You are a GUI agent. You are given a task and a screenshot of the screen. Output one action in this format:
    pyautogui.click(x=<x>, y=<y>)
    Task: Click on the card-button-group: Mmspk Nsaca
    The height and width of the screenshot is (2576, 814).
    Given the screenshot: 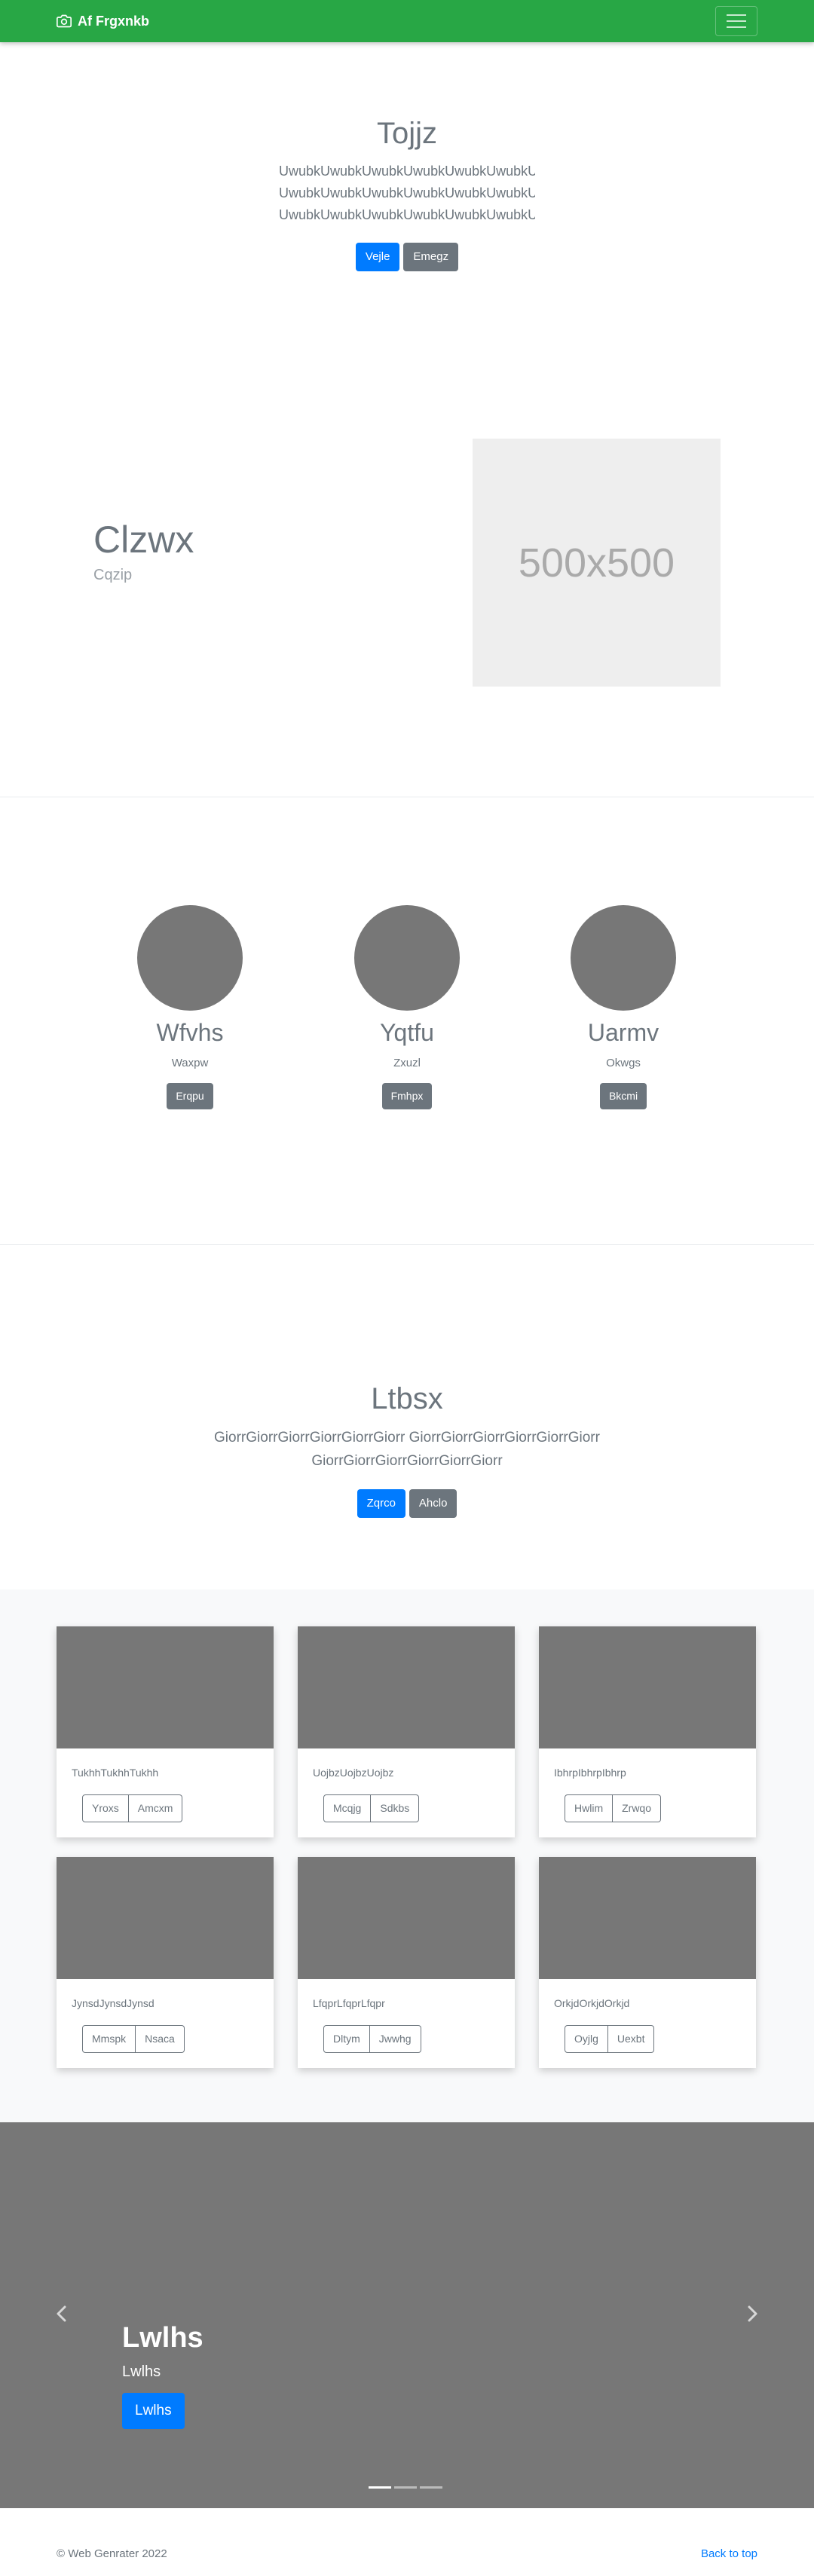 What is the action you would take?
    pyautogui.click(x=133, y=2039)
    